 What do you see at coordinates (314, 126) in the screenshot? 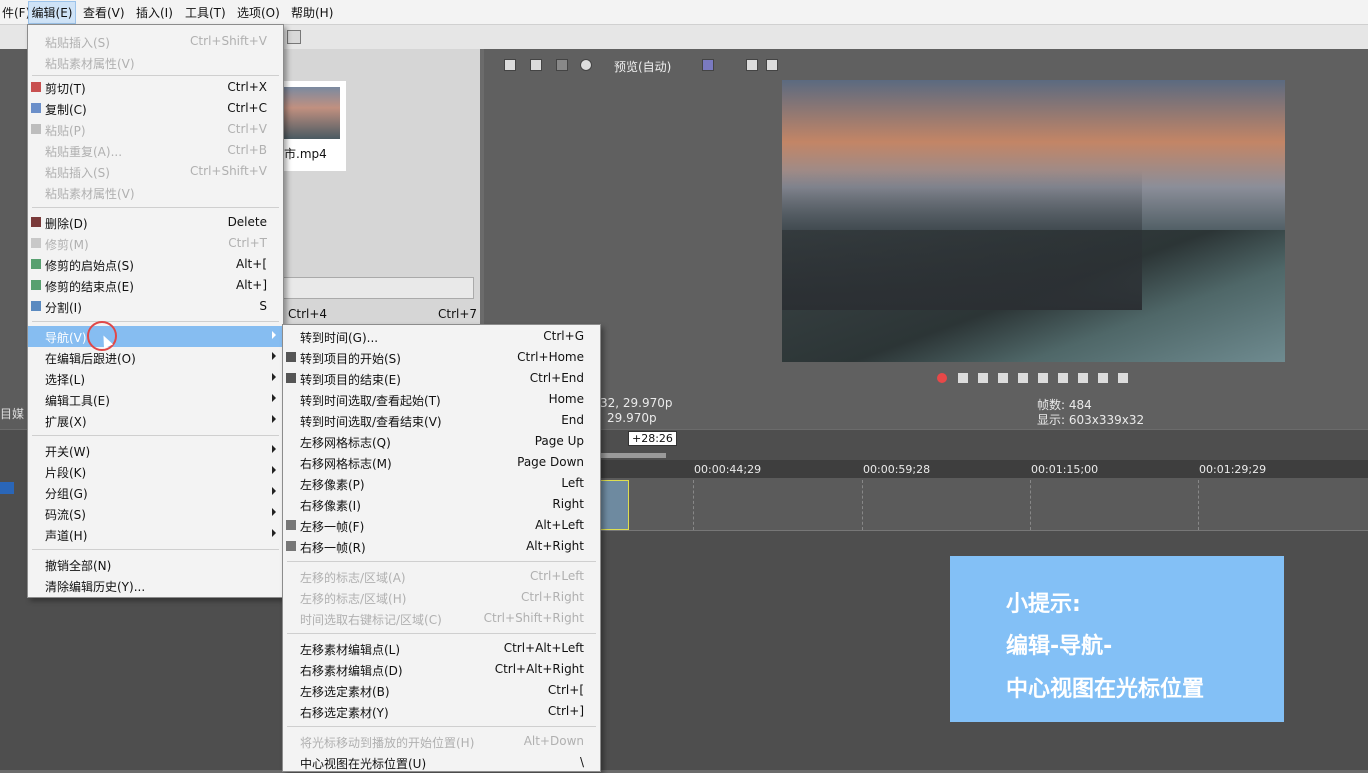
I see `media-thumb-card: 市.mp4` at bounding box center [314, 126].